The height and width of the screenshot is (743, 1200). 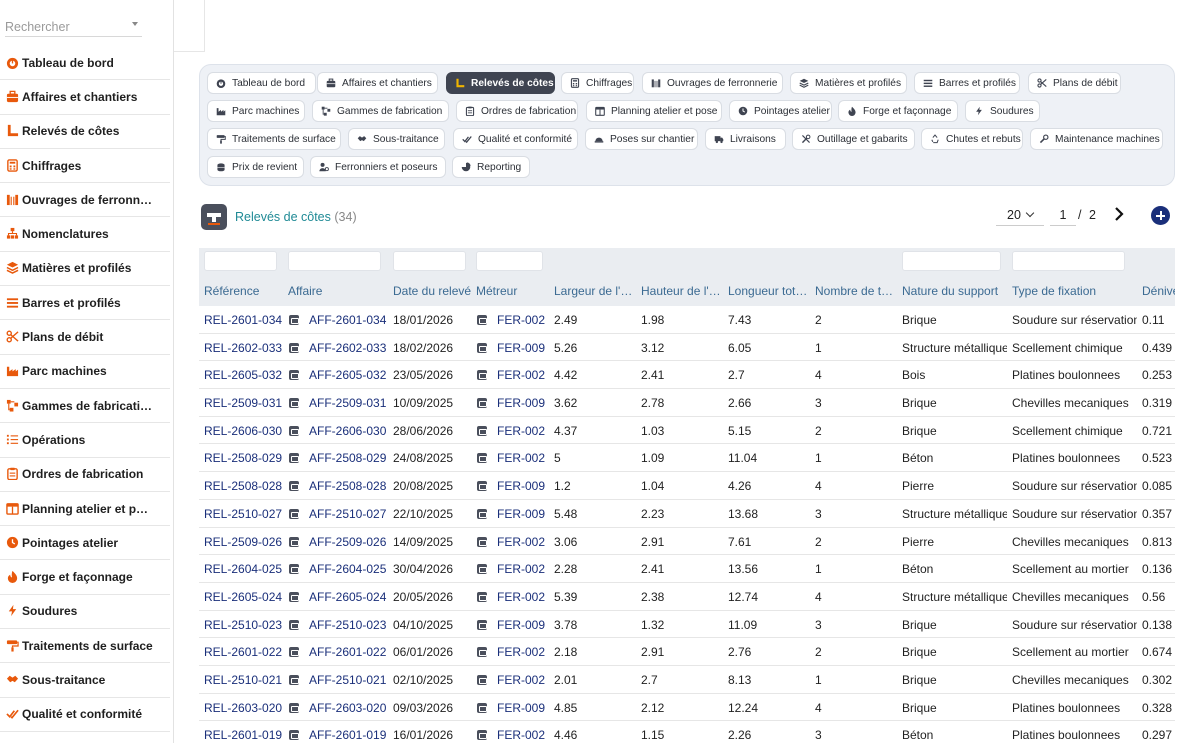 I want to click on table-cell-link: REL-2605-024, so click(x=245, y=597).